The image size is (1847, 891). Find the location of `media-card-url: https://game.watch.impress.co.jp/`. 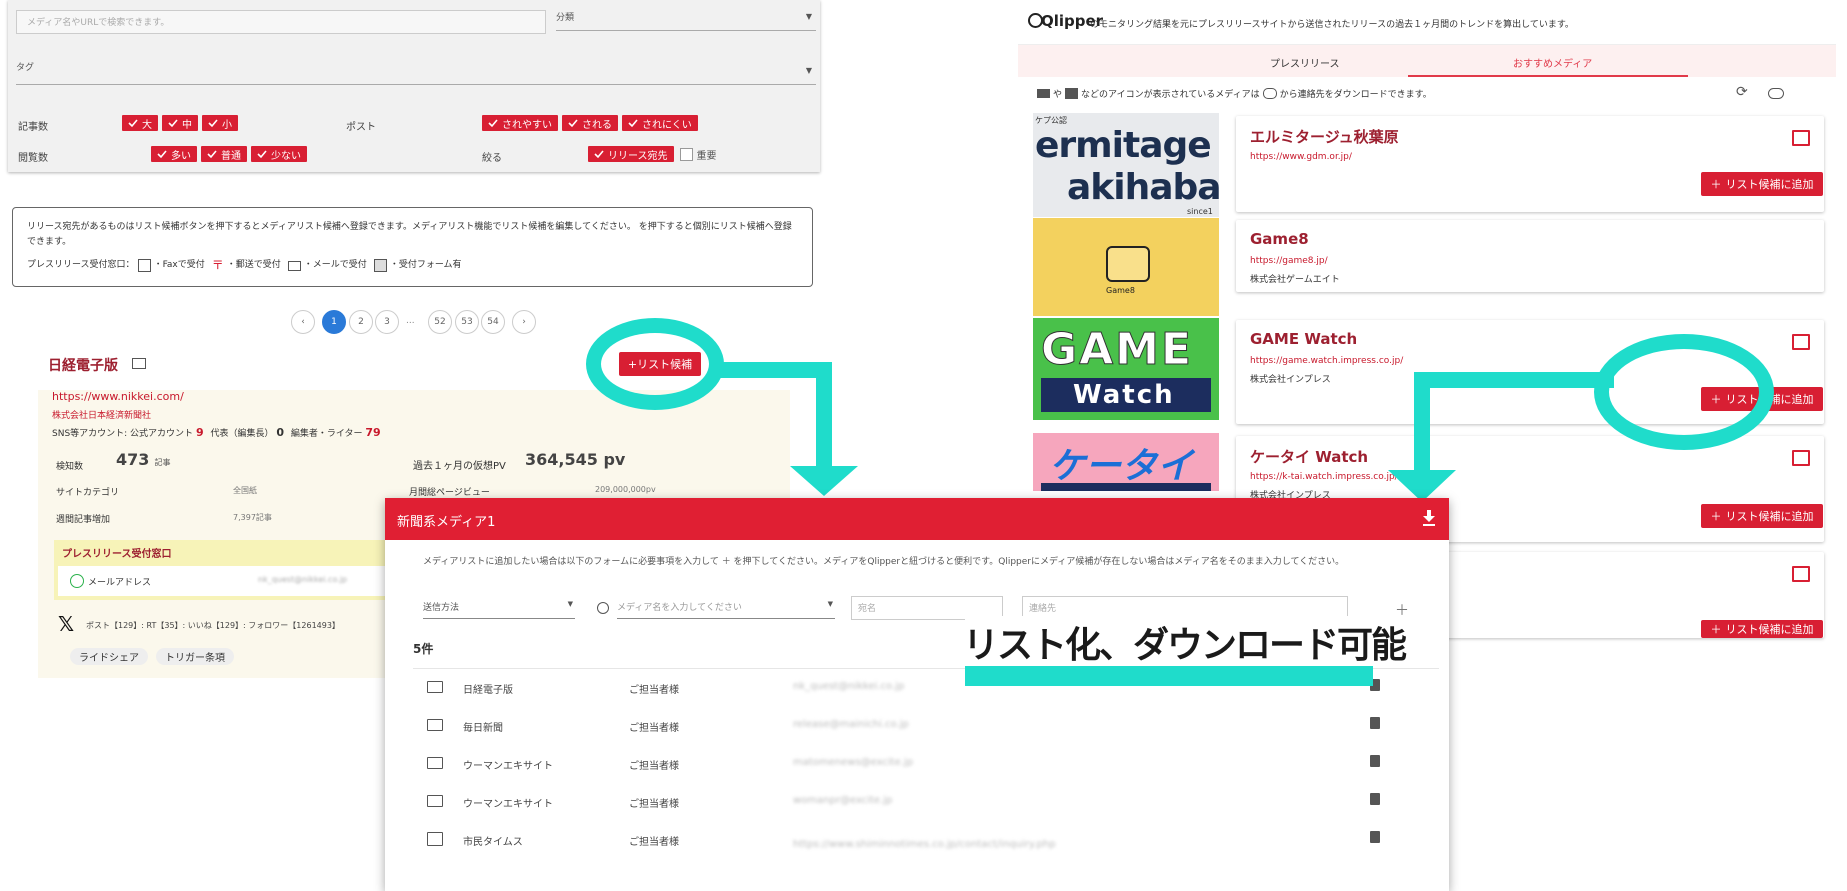

media-card-url: https://game.watch.impress.co.jp/ is located at coordinates (1326, 361).